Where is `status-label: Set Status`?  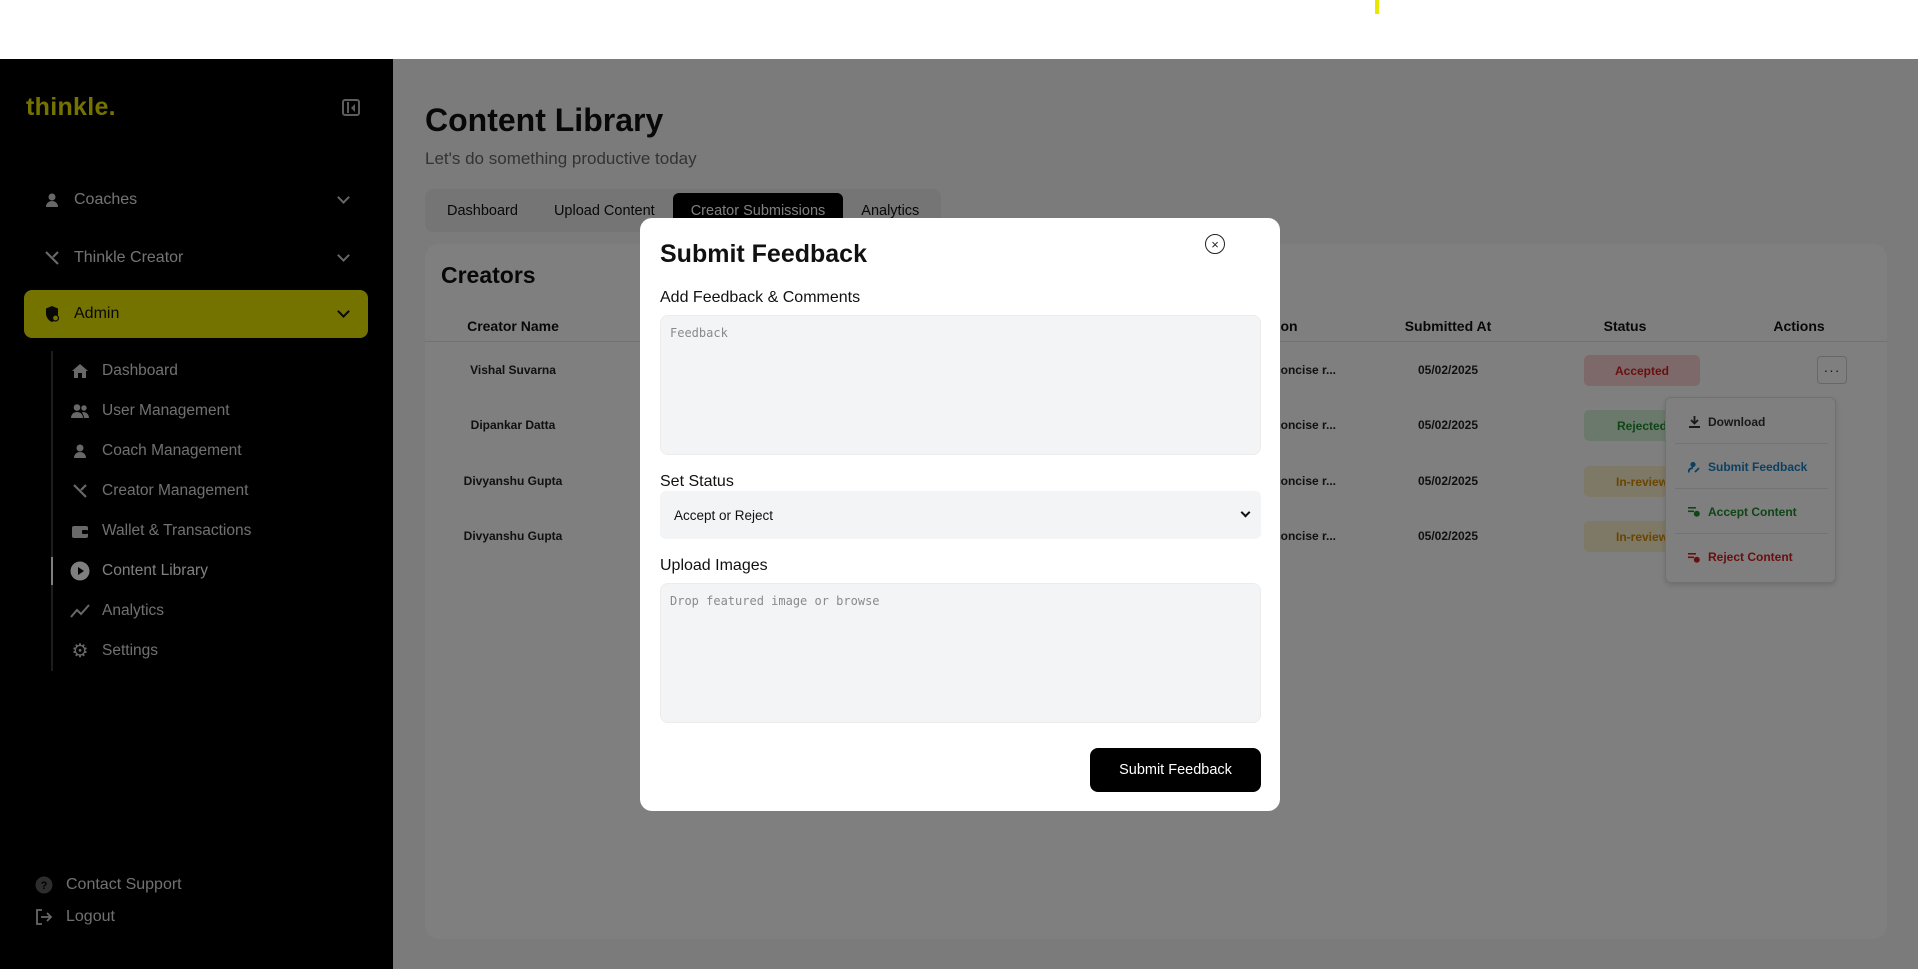
status-label: Set Status is located at coordinates (697, 481).